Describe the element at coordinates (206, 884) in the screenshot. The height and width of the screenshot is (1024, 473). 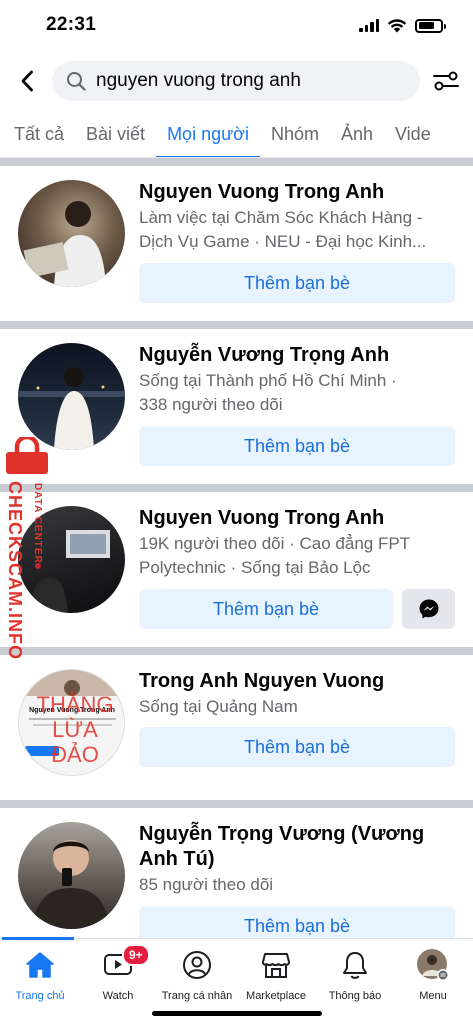
I see `person-detail: 85 người theo dõi` at that location.